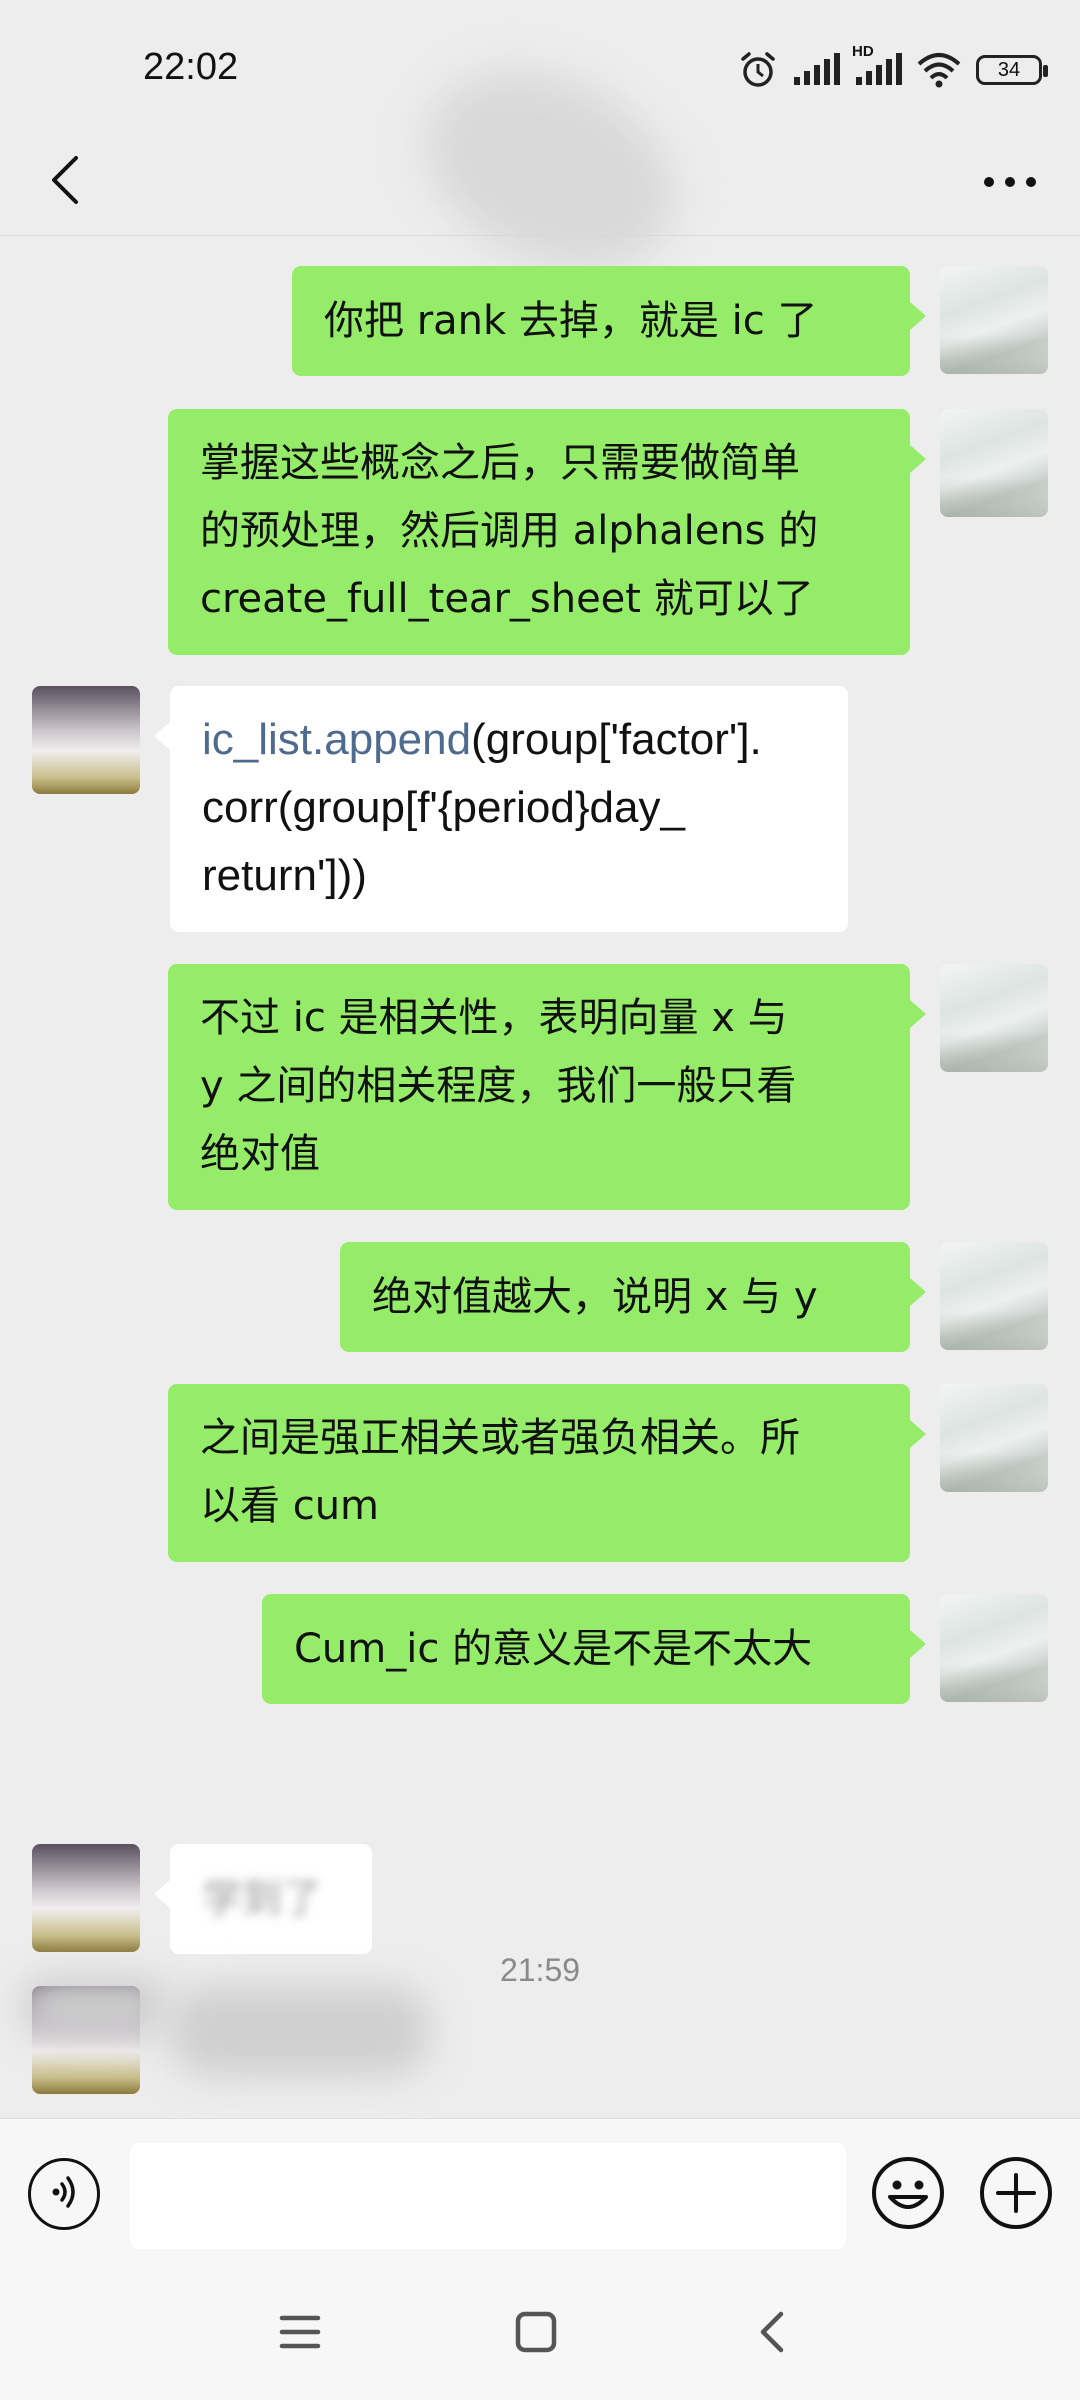 The height and width of the screenshot is (2400, 1080). What do you see at coordinates (500, 463) in the screenshot?
I see `message-line: 掌握这些概念之后，只需要做简单` at bounding box center [500, 463].